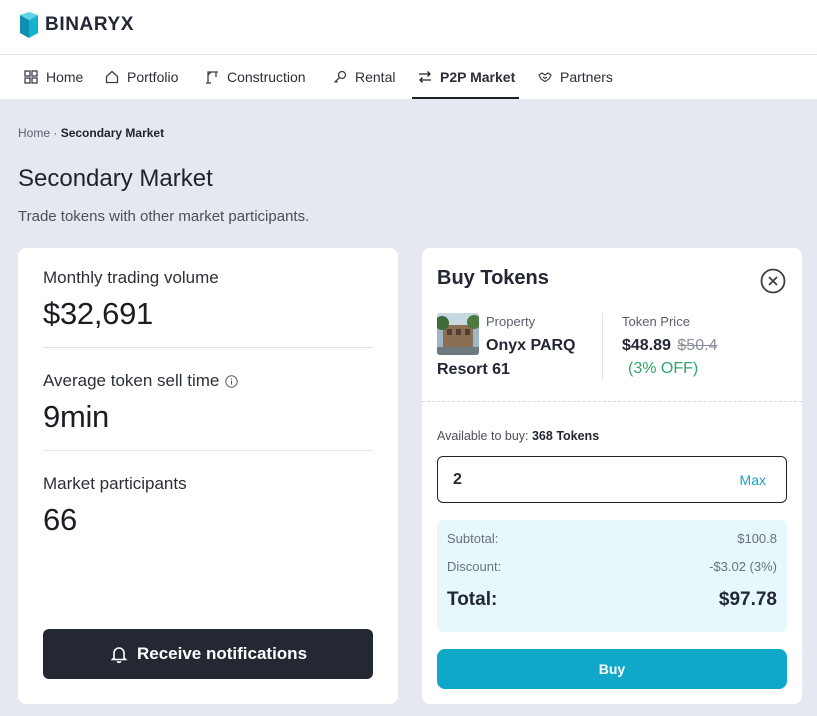 This screenshot has height=716, width=817. Describe the element at coordinates (112, 133) in the screenshot. I see `breadcrumb-current: Secondary Market` at that location.